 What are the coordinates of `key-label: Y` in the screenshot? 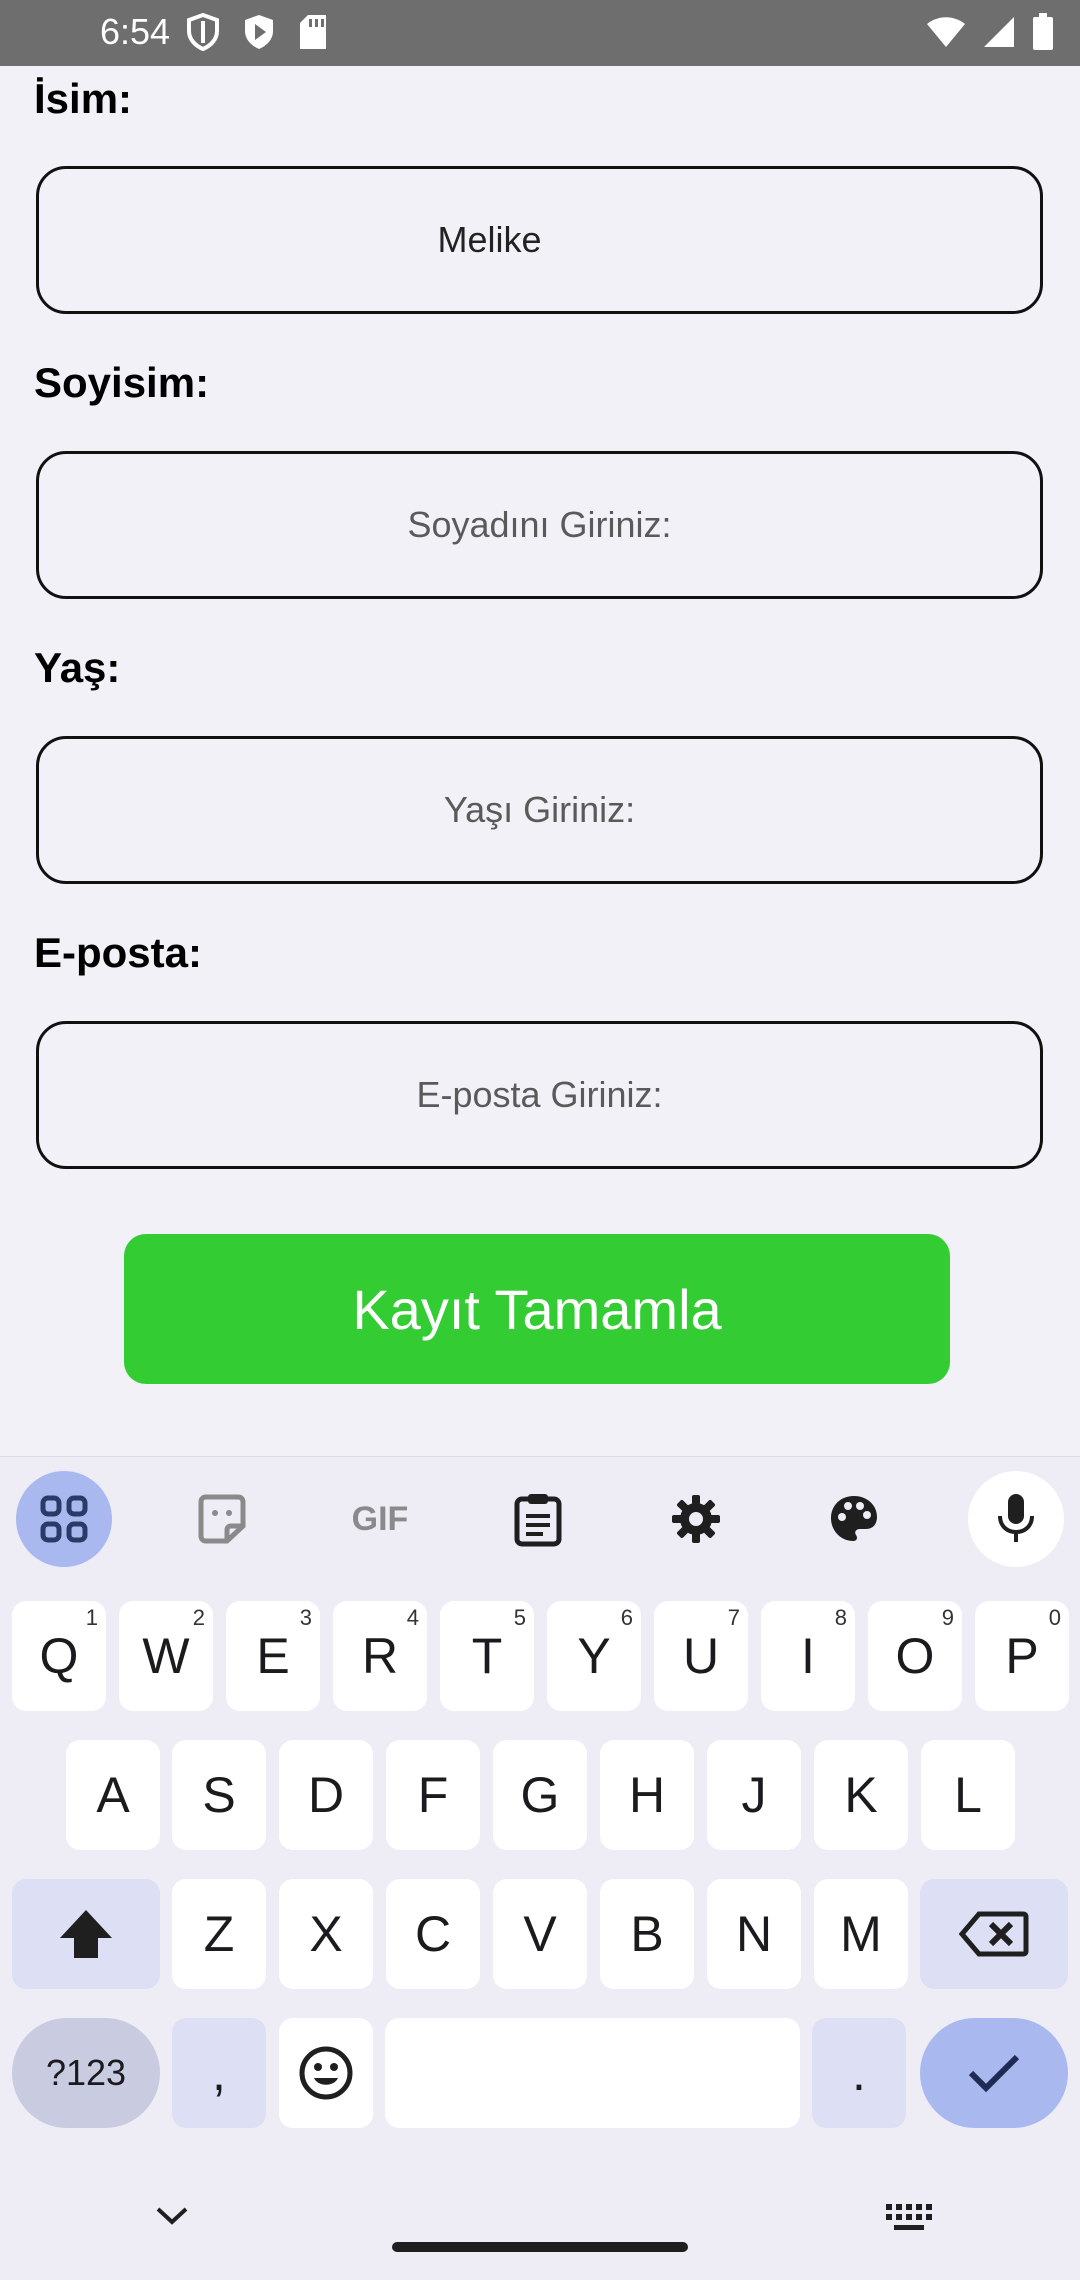 It's located at (594, 1656).